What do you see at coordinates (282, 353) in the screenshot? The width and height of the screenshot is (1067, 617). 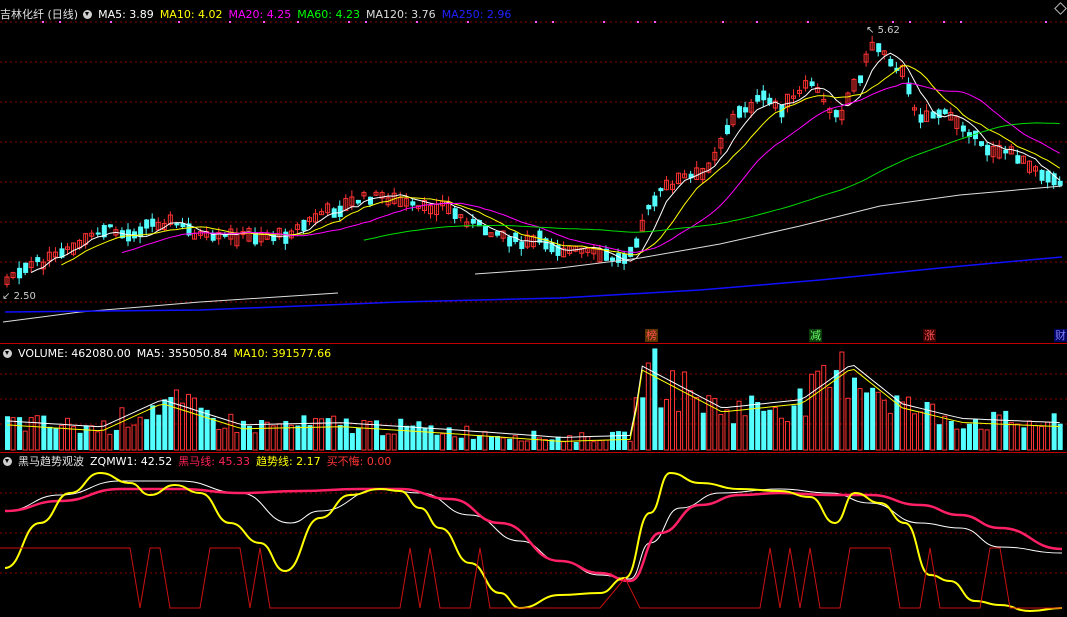 I see `vol-ma10-label: MA10: 391577.66` at bounding box center [282, 353].